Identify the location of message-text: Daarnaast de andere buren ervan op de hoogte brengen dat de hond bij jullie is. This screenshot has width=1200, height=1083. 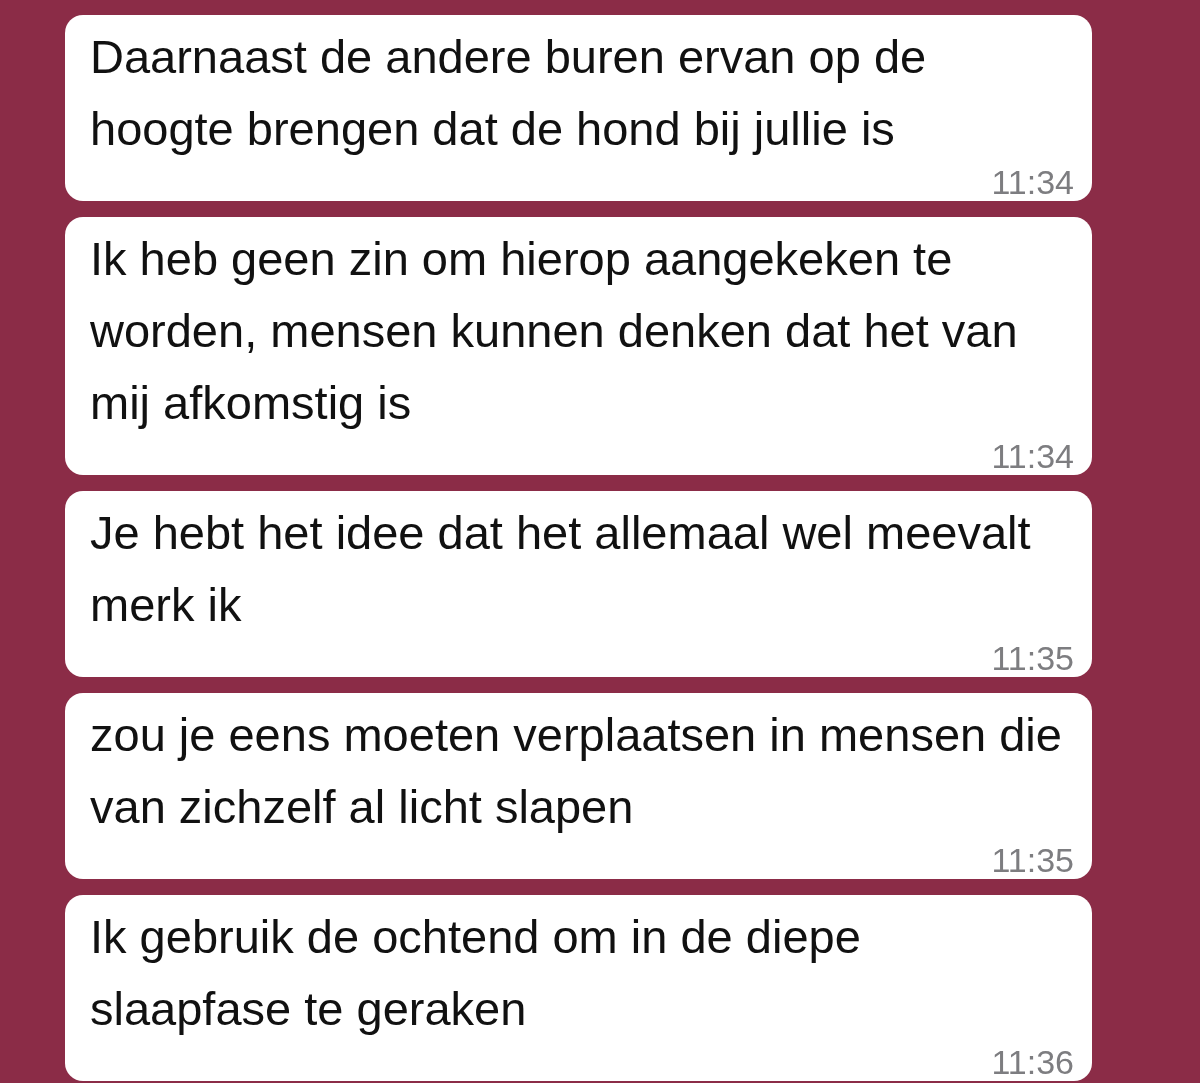
(509, 93).